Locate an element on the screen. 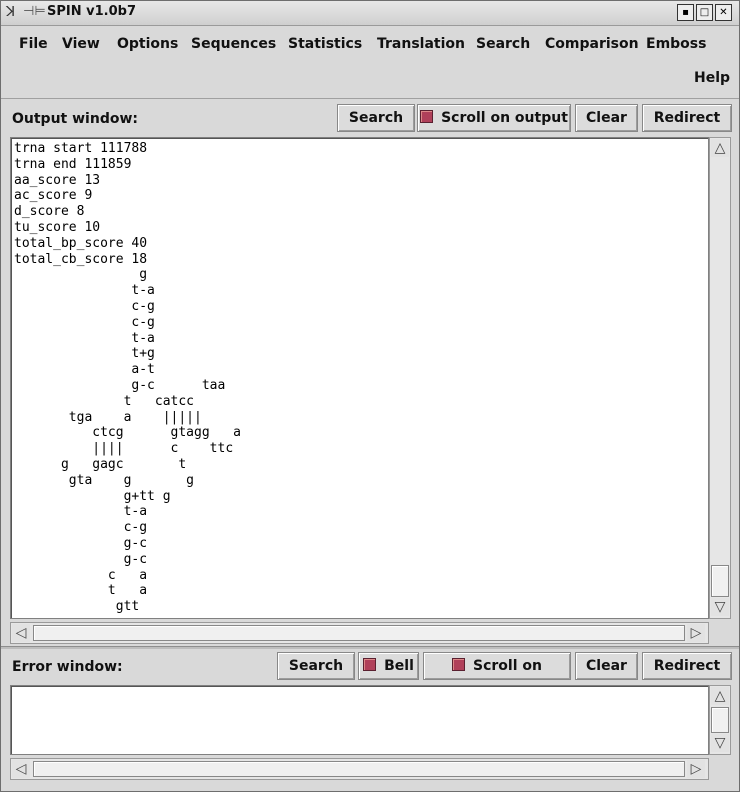 This screenshot has width=740, height=792. menu-statistics: Statistics is located at coordinates (325, 44).